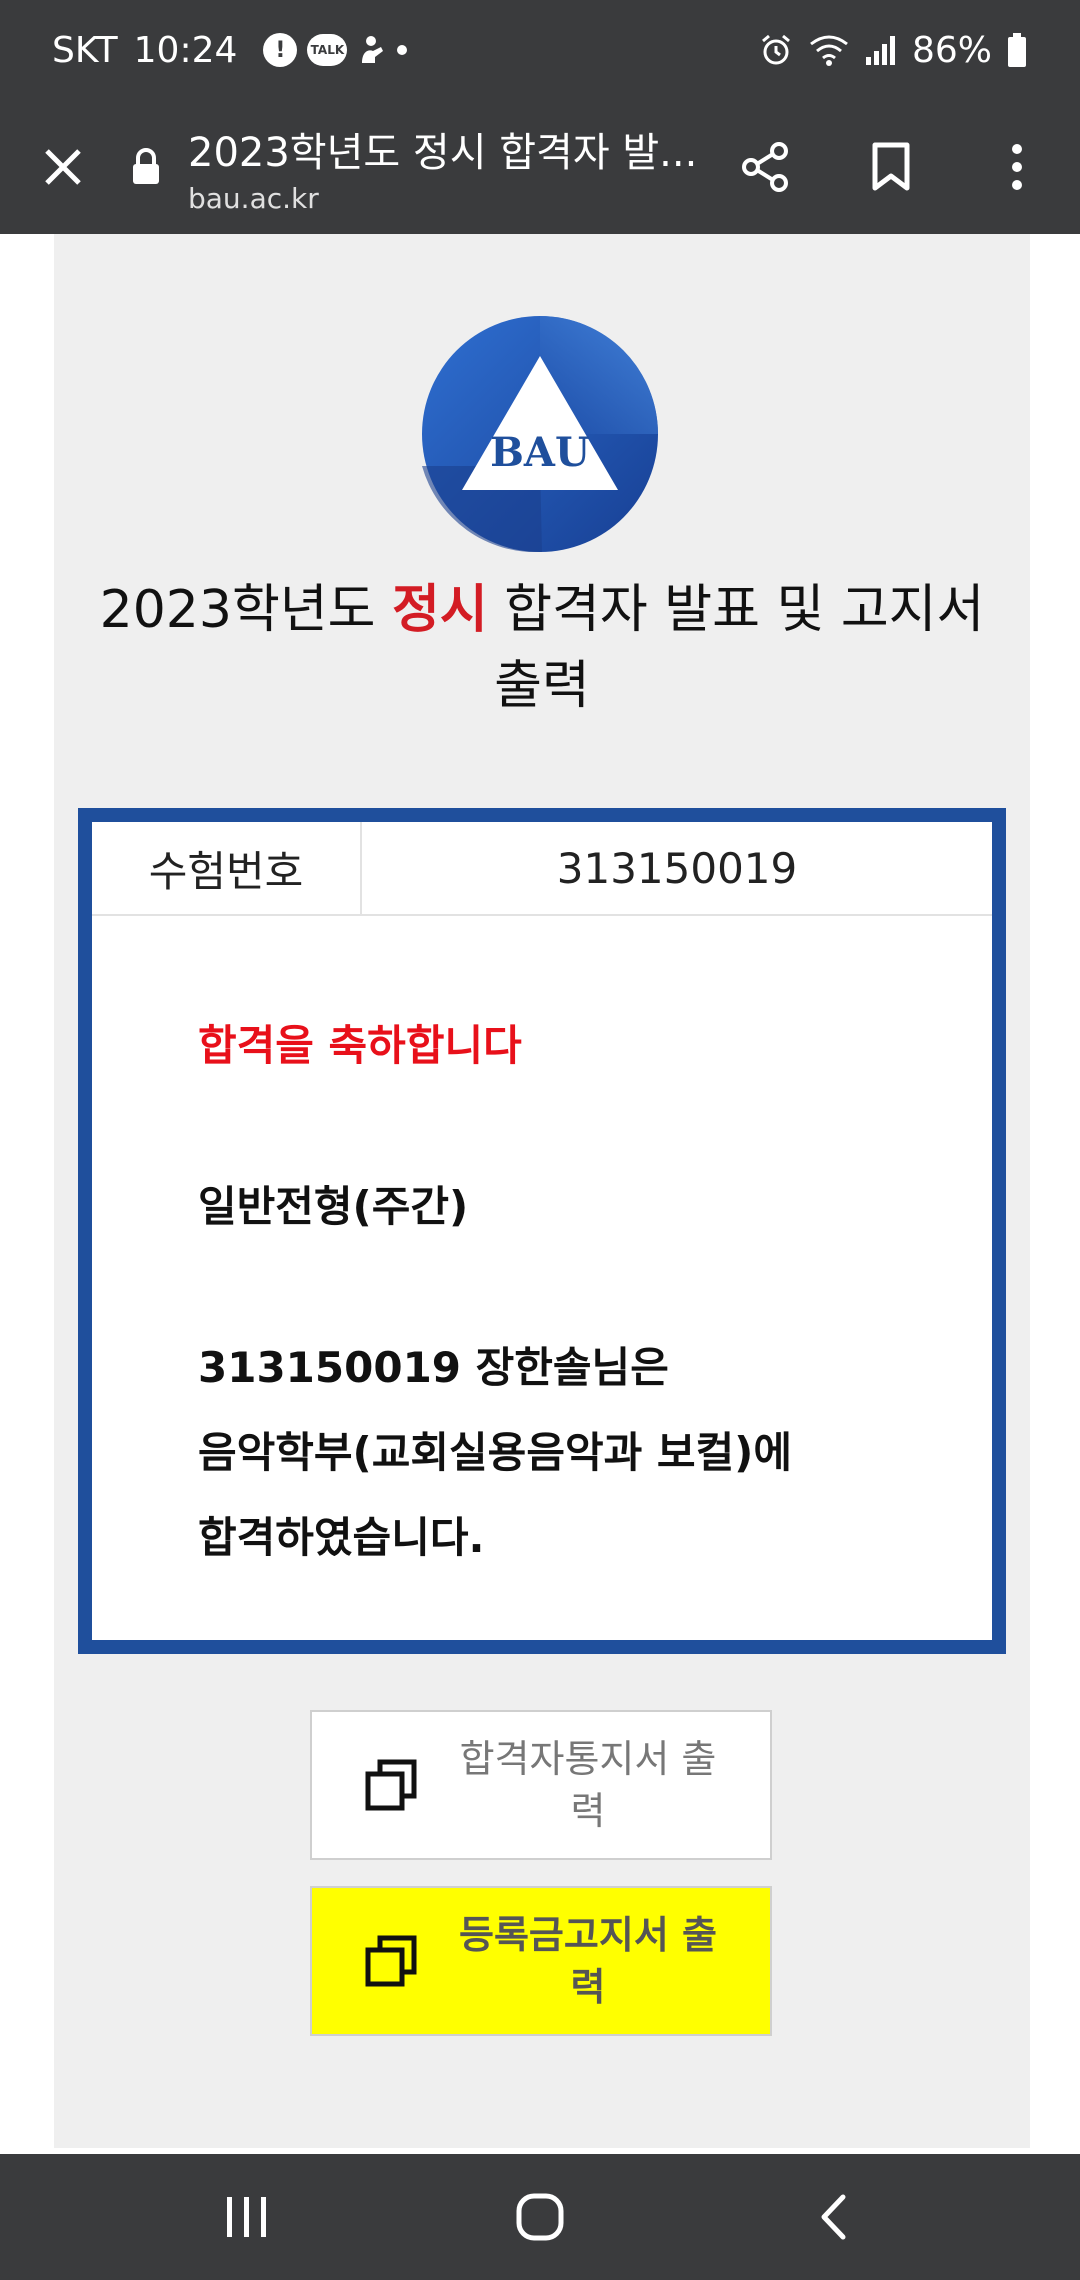 Image resolution: width=1080 pixels, height=2280 pixels. What do you see at coordinates (495, 1452) in the screenshot?
I see `result-line-department: 음악학부(교회실용음악과 보컬)에` at bounding box center [495, 1452].